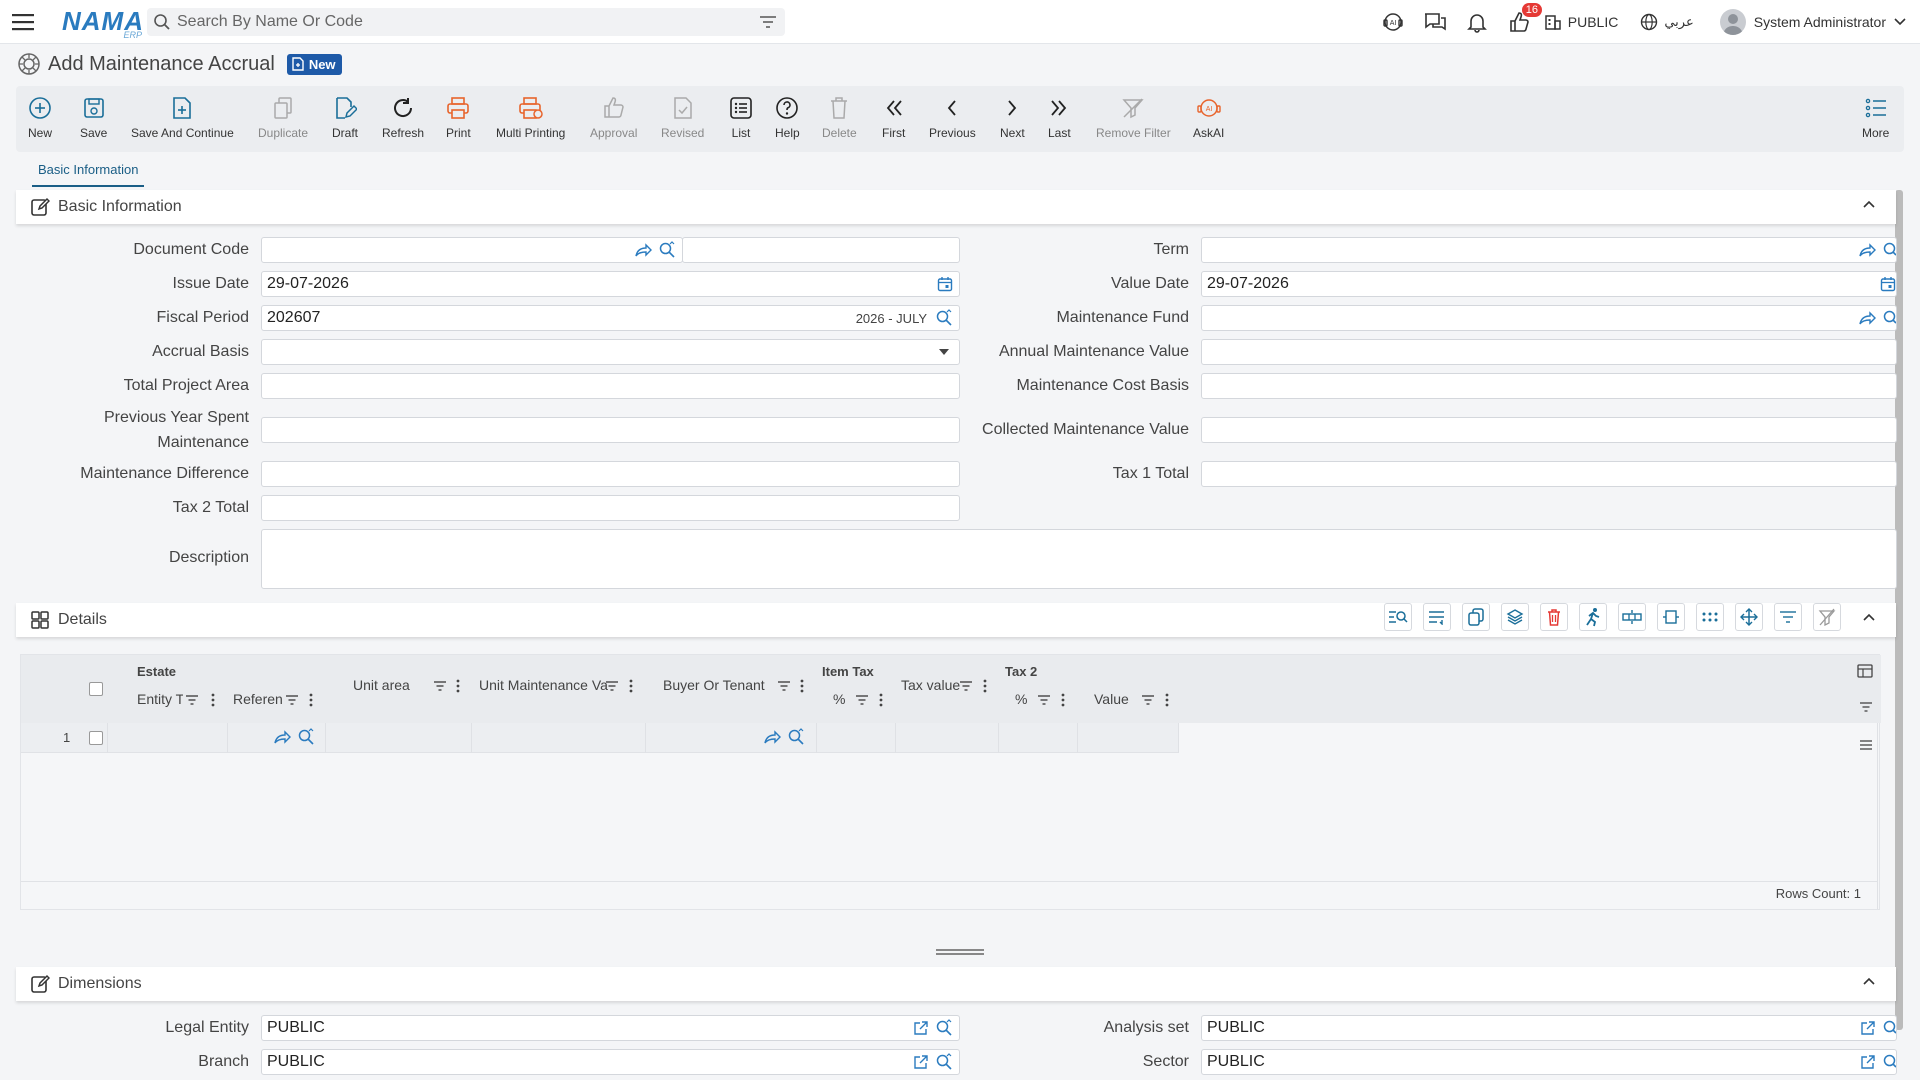 This screenshot has height=1080, width=1920. What do you see at coordinates (1549, 386) in the screenshot?
I see `maintenance-cost-basis-field` at bounding box center [1549, 386].